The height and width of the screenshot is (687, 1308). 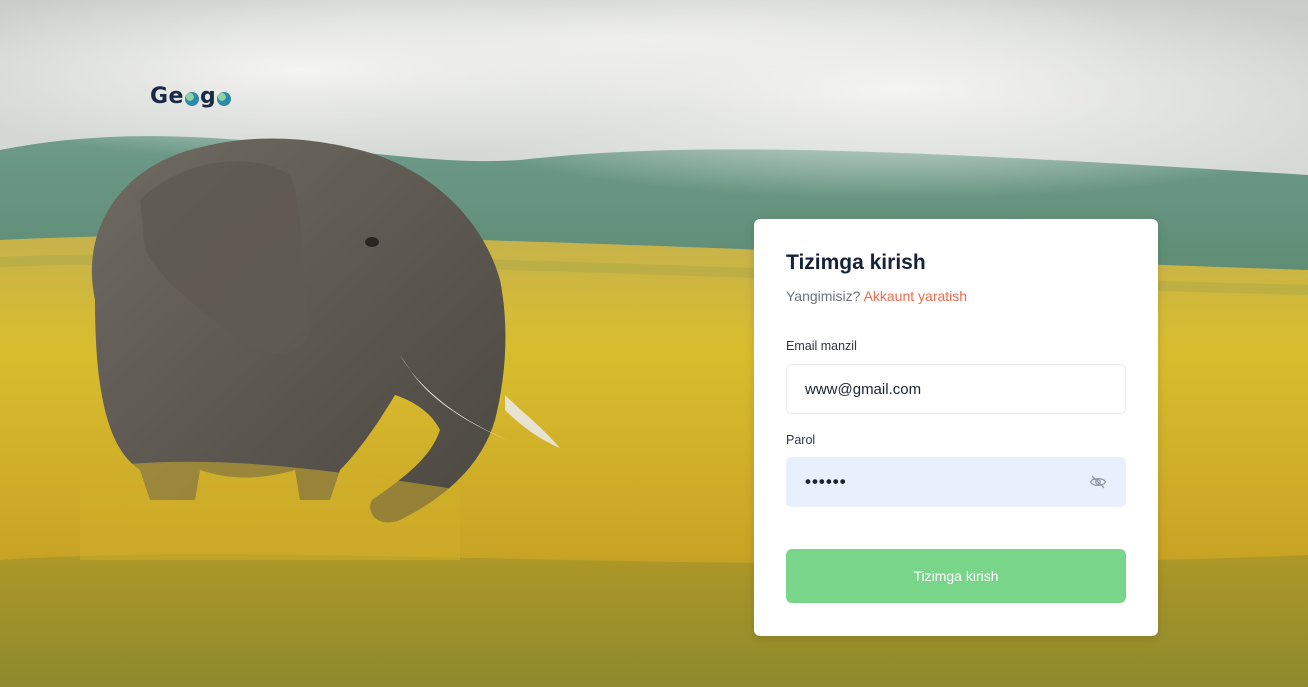 I want to click on email-label: Email manzil, so click(x=821, y=346).